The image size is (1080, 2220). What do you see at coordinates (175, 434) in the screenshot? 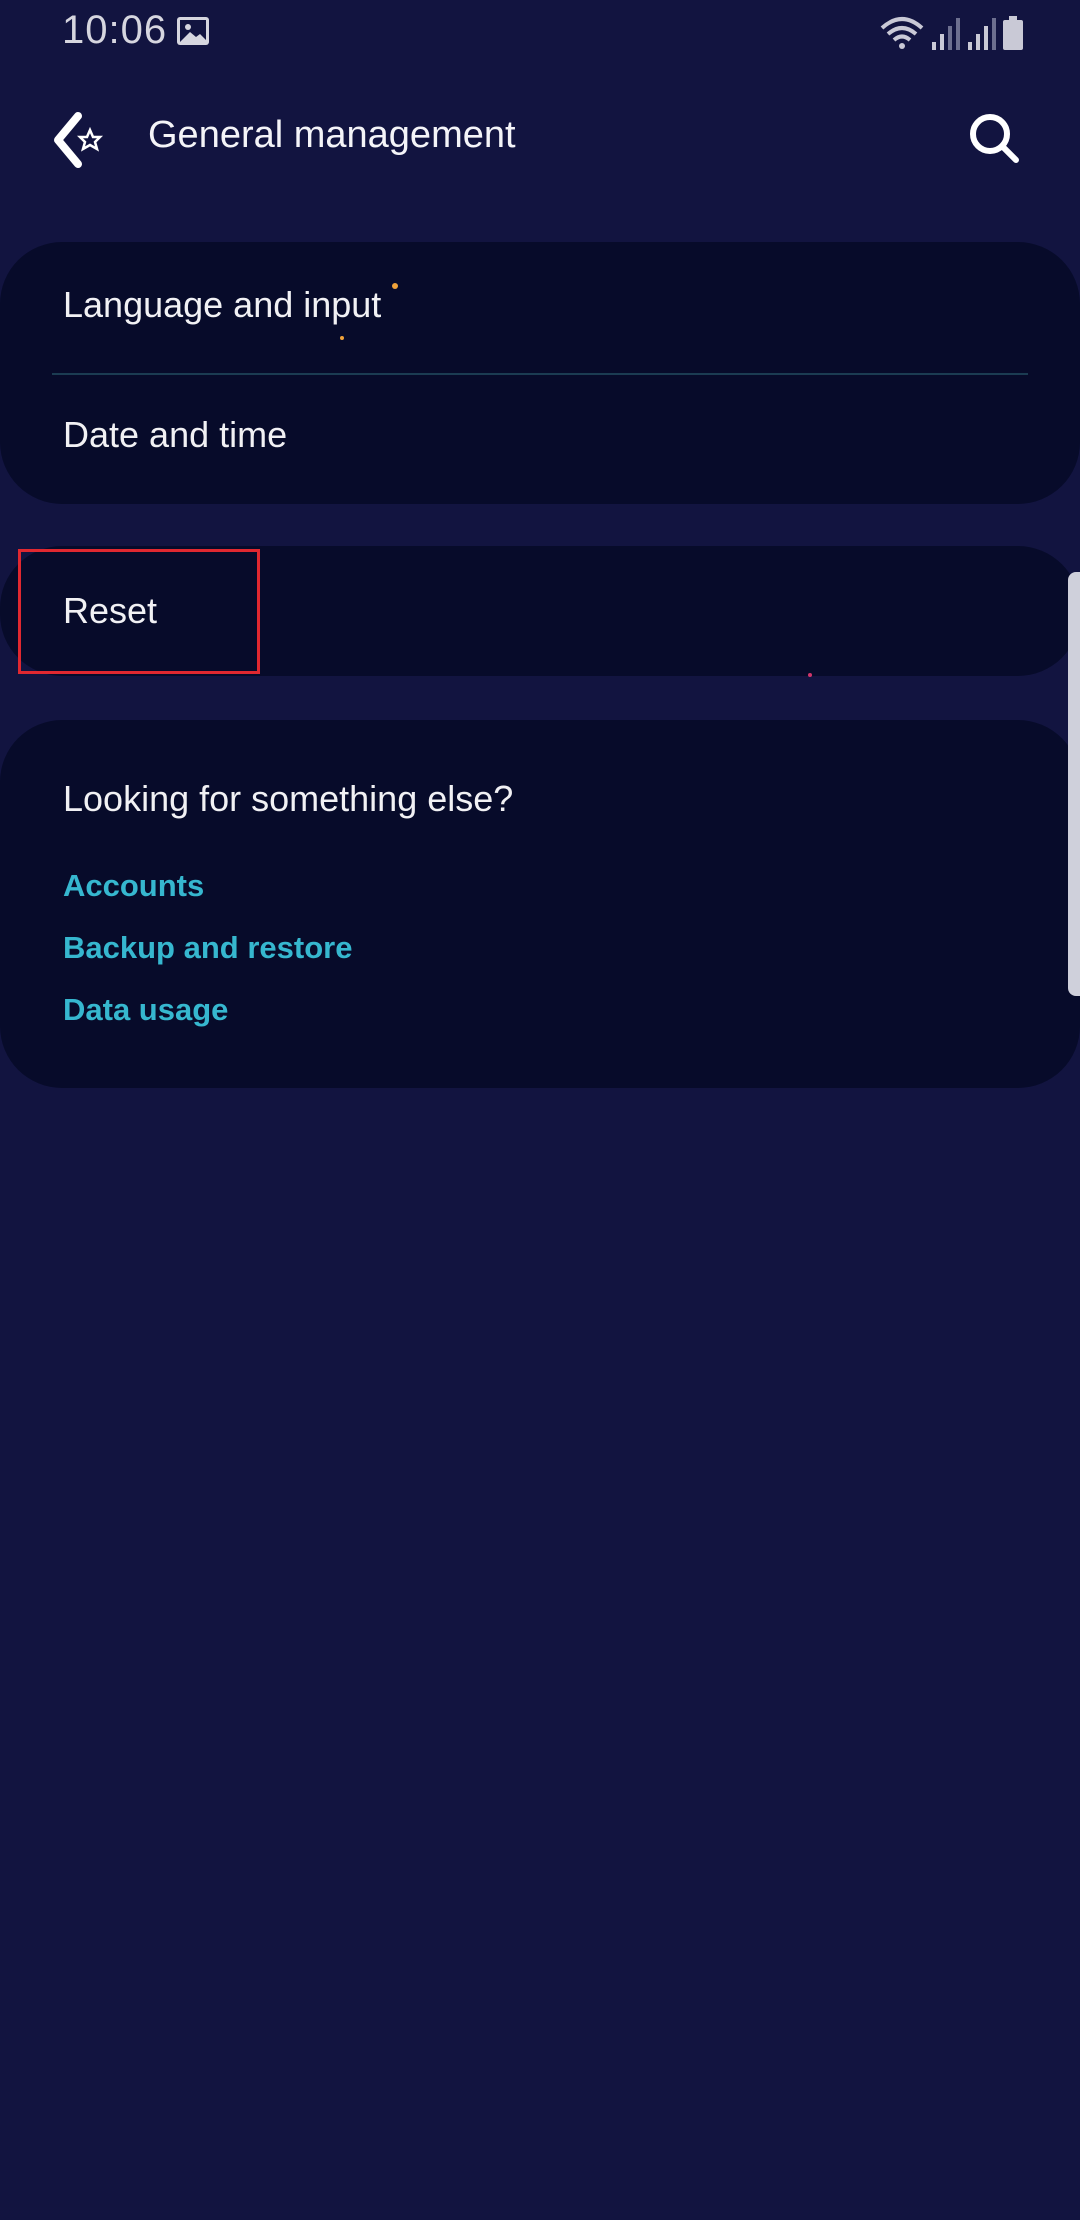
I see `list-item-label: Date and time` at bounding box center [175, 434].